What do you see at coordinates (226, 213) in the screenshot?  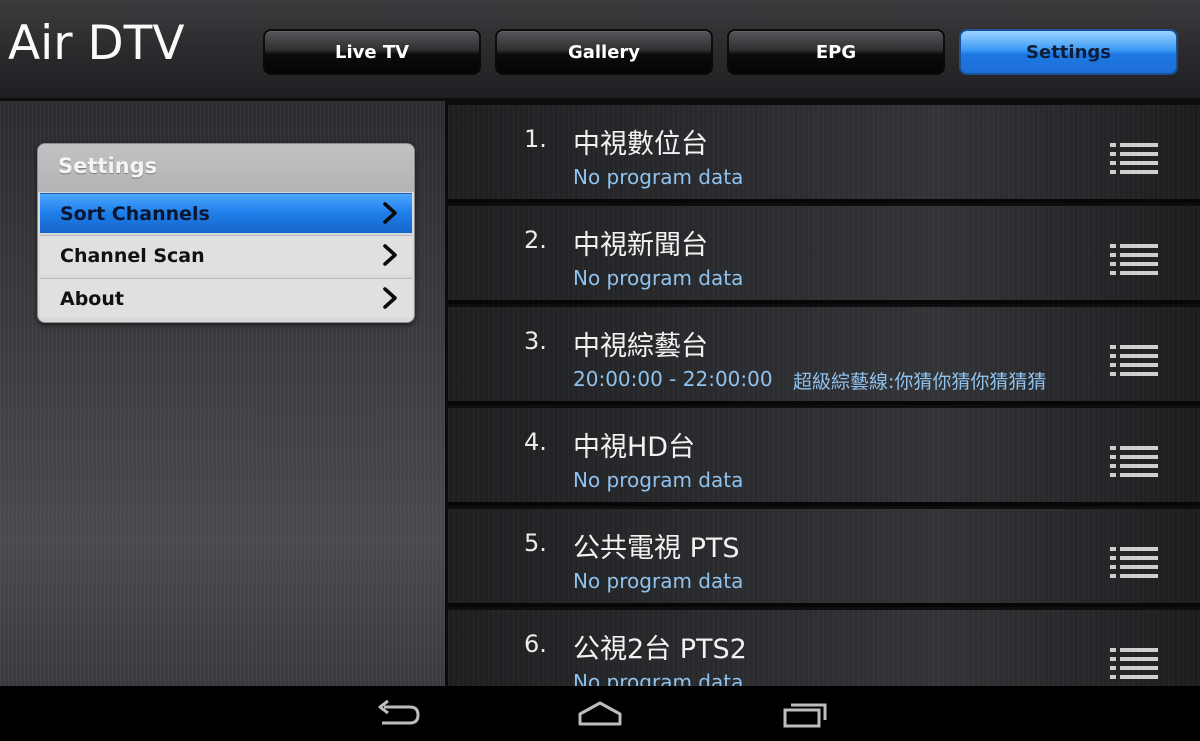 I see `menu-item-sort-channels: Sort Channels` at bounding box center [226, 213].